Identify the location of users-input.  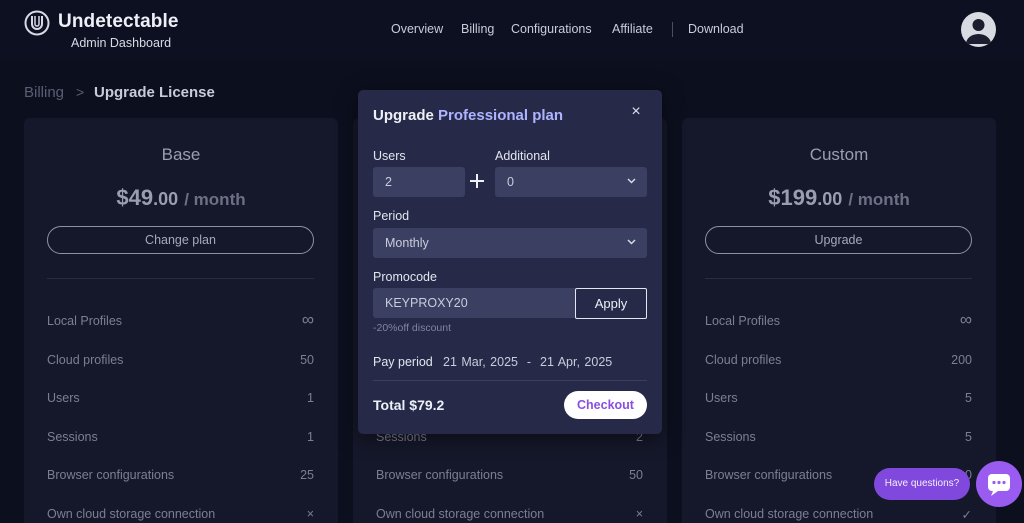
(425, 182).